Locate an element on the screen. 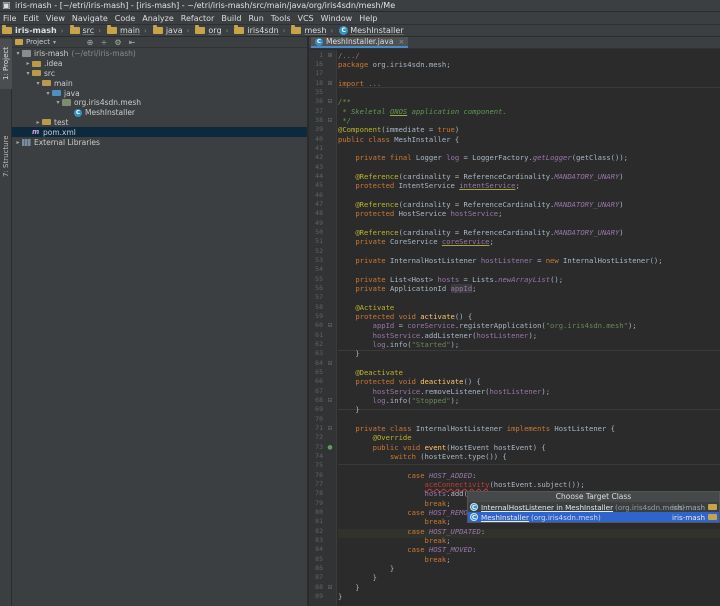 This screenshot has height=606, width=720. tree-item-idea: ▸ .idea is located at coordinates (159, 64).